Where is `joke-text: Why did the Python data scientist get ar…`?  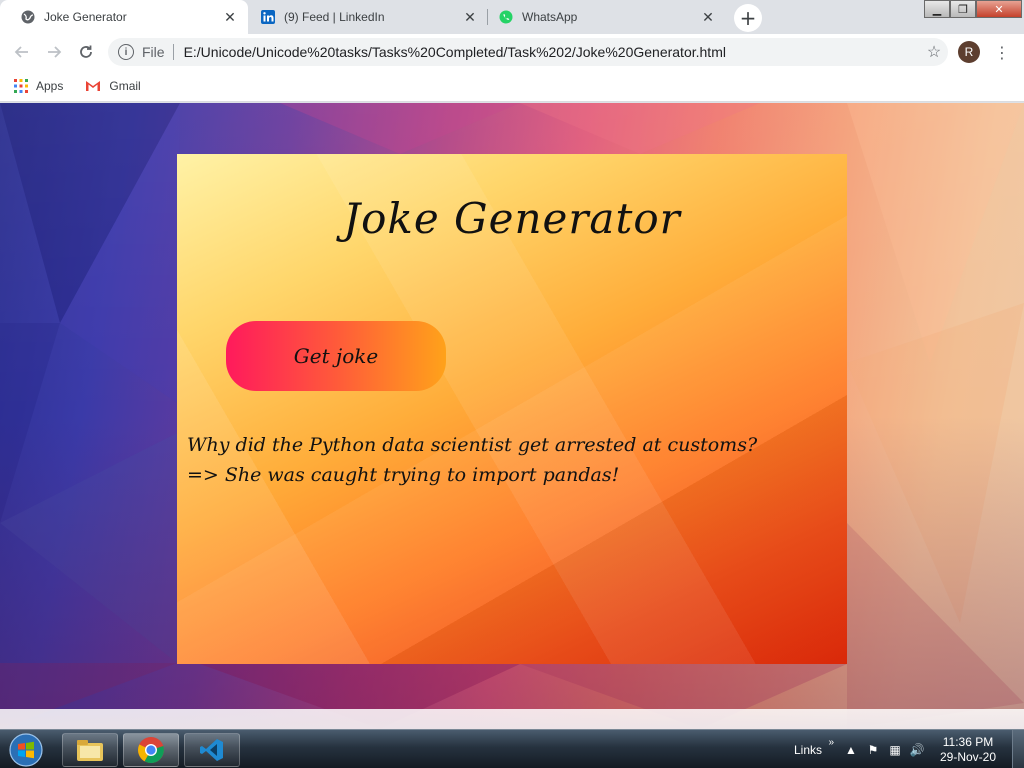 joke-text: Why did the Python data scientist get ar… is located at coordinates (512, 460).